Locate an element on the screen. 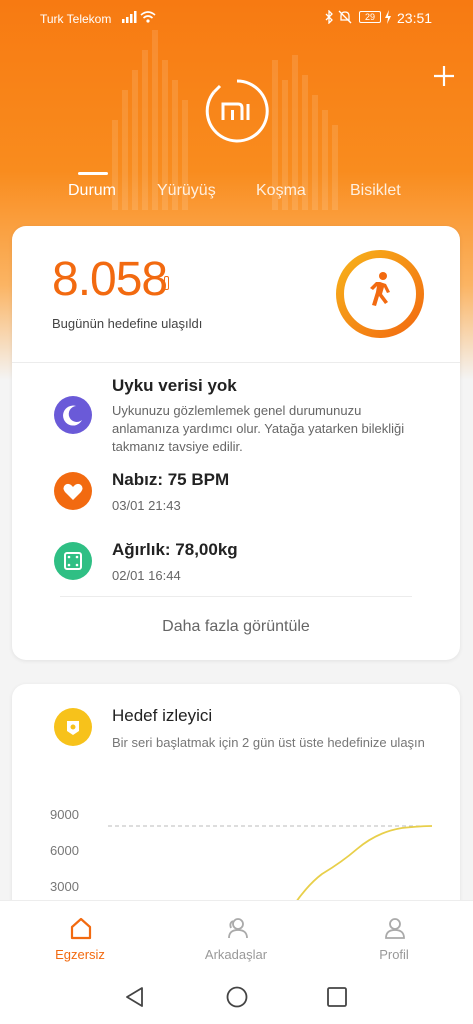  weight-title: Ağırlık: 78,00kg is located at coordinates (175, 549).